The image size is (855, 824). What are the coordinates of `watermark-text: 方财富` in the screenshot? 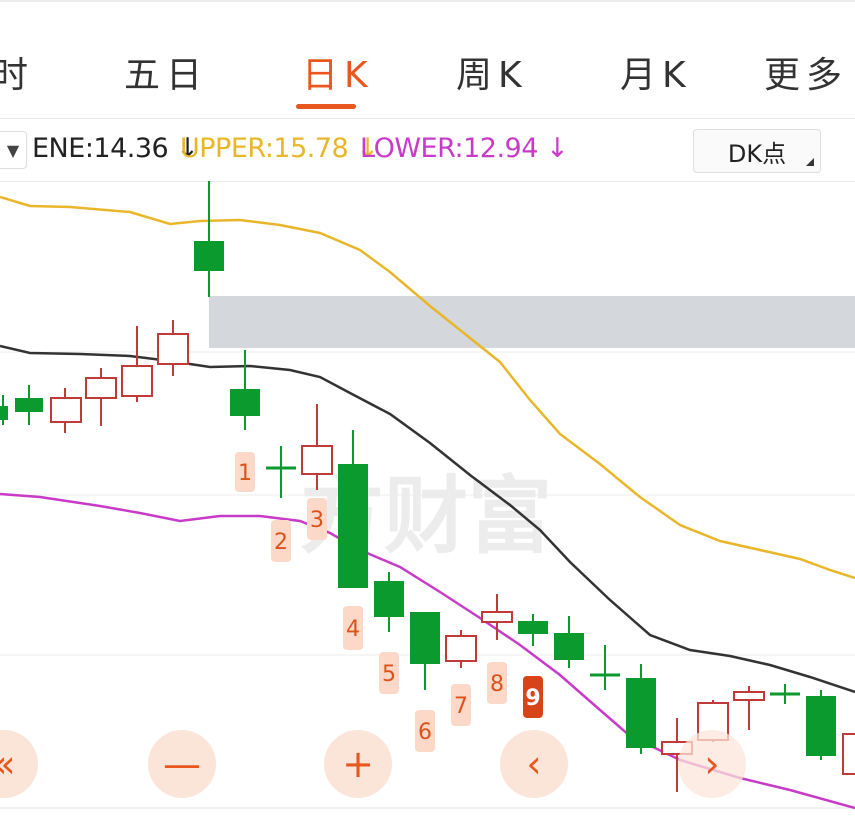 It's located at (426, 516).